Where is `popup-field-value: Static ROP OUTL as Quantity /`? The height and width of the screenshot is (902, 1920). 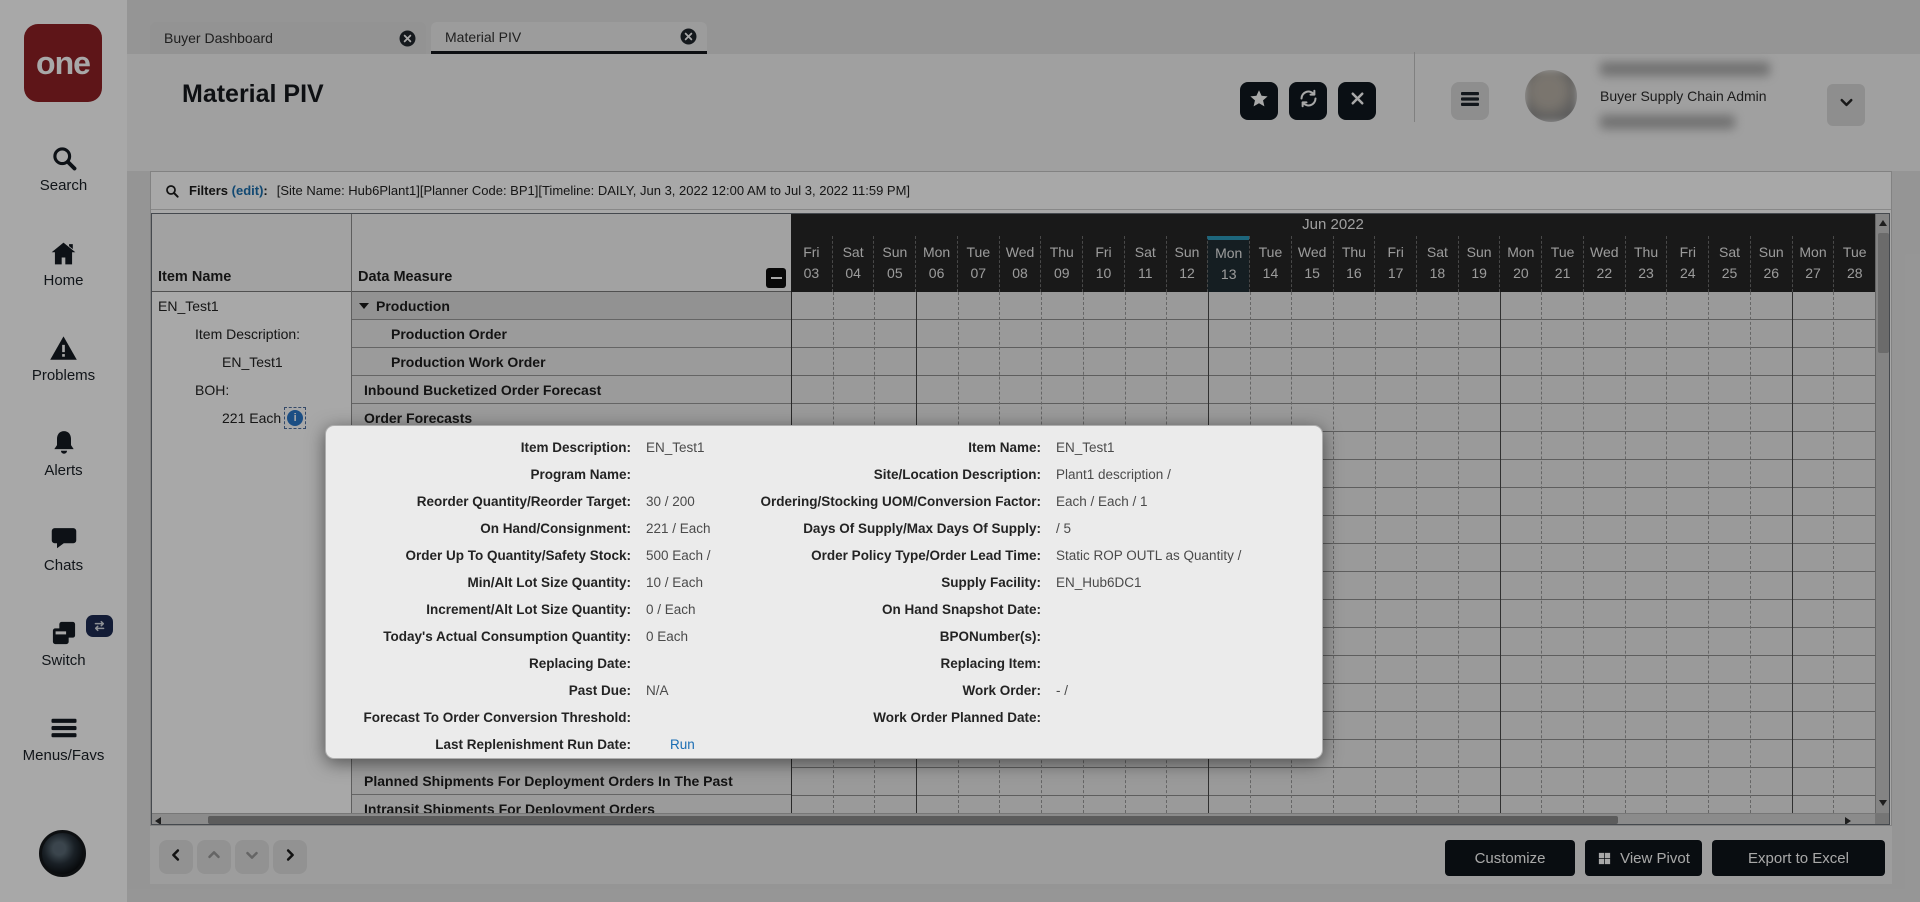 popup-field-value: Static ROP OUTL as Quantity / is located at coordinates (1149, 555).